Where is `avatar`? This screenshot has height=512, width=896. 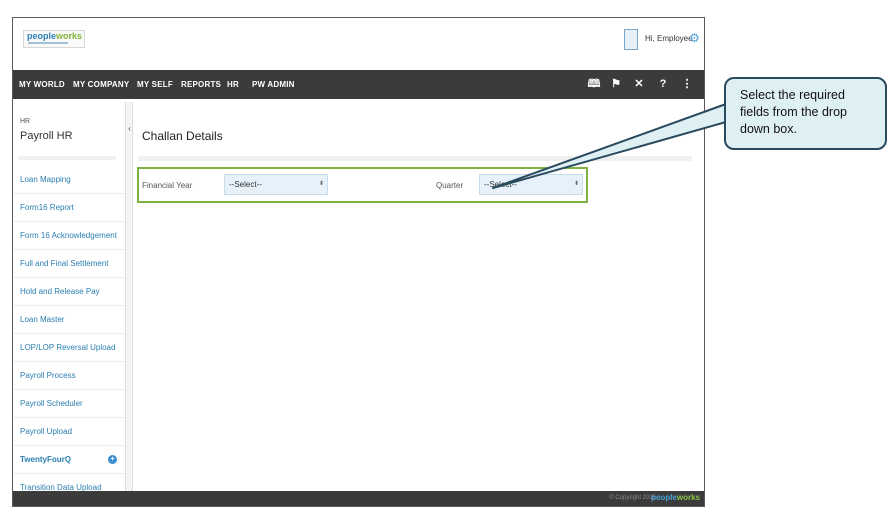
avatar is located at coordinates (631, 39).